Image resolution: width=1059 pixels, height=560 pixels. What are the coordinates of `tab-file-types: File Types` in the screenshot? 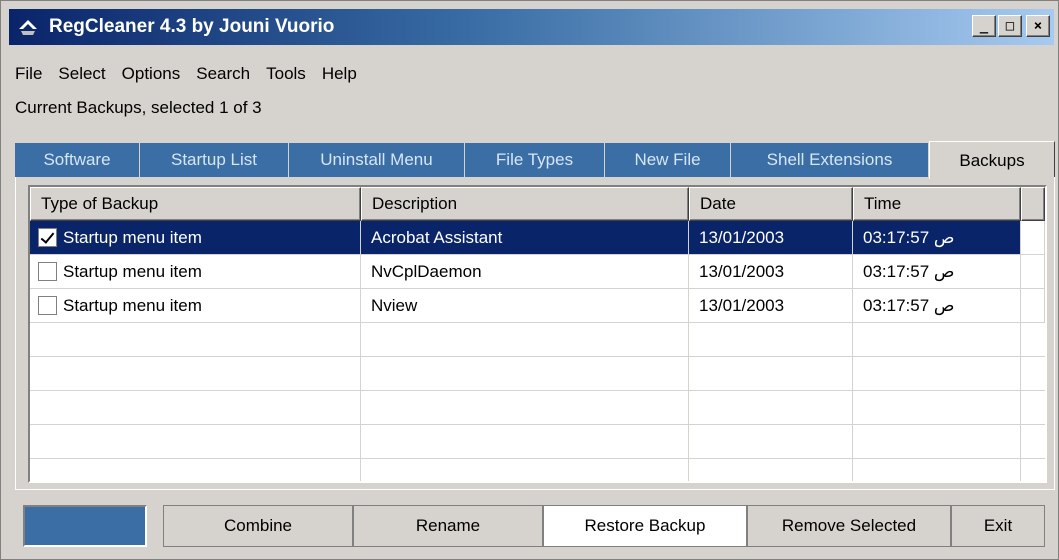 It's located at (535, 160).